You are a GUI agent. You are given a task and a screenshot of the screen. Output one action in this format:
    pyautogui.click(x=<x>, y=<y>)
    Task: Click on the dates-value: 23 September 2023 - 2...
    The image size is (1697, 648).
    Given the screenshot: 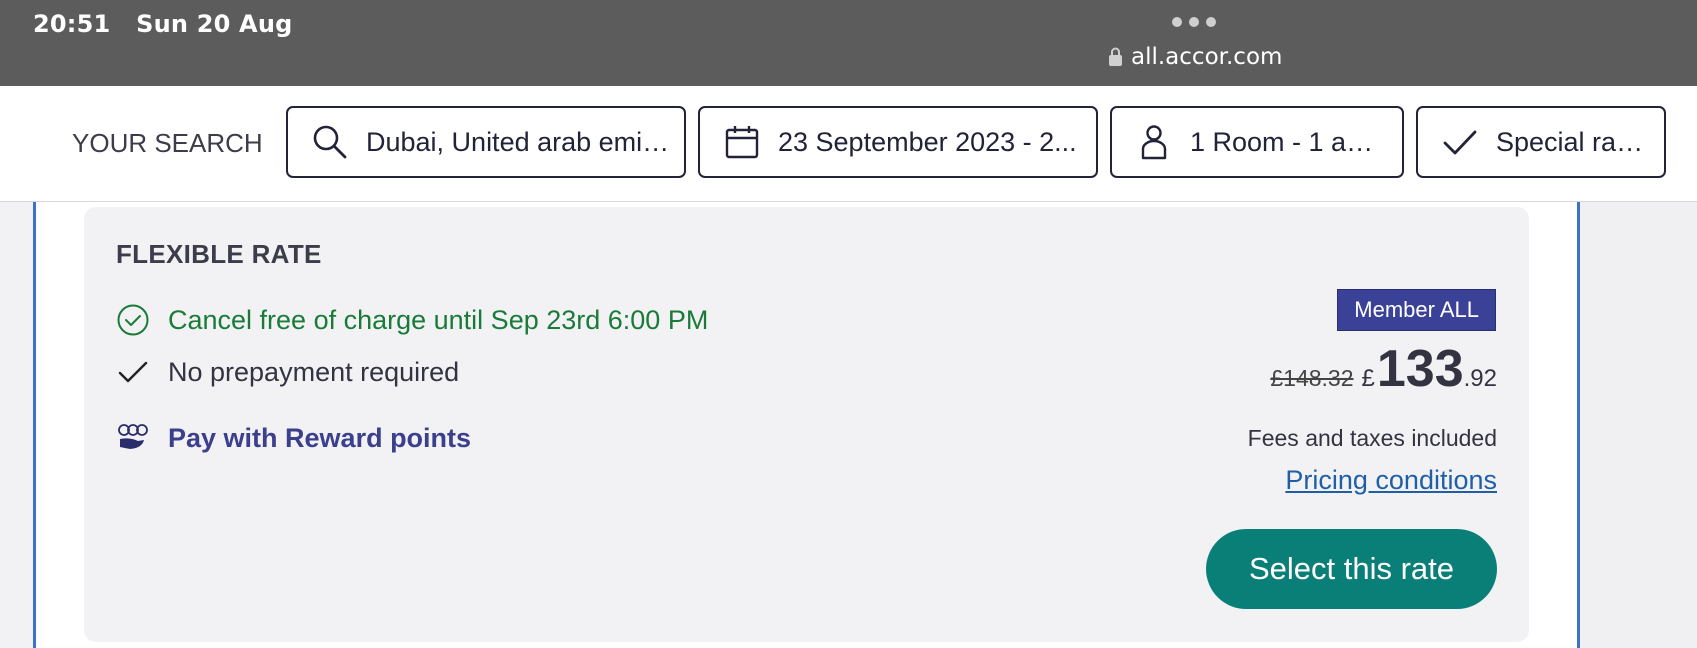 What is the action you would take?
    pyautogui.click(x=927, y=141)
    